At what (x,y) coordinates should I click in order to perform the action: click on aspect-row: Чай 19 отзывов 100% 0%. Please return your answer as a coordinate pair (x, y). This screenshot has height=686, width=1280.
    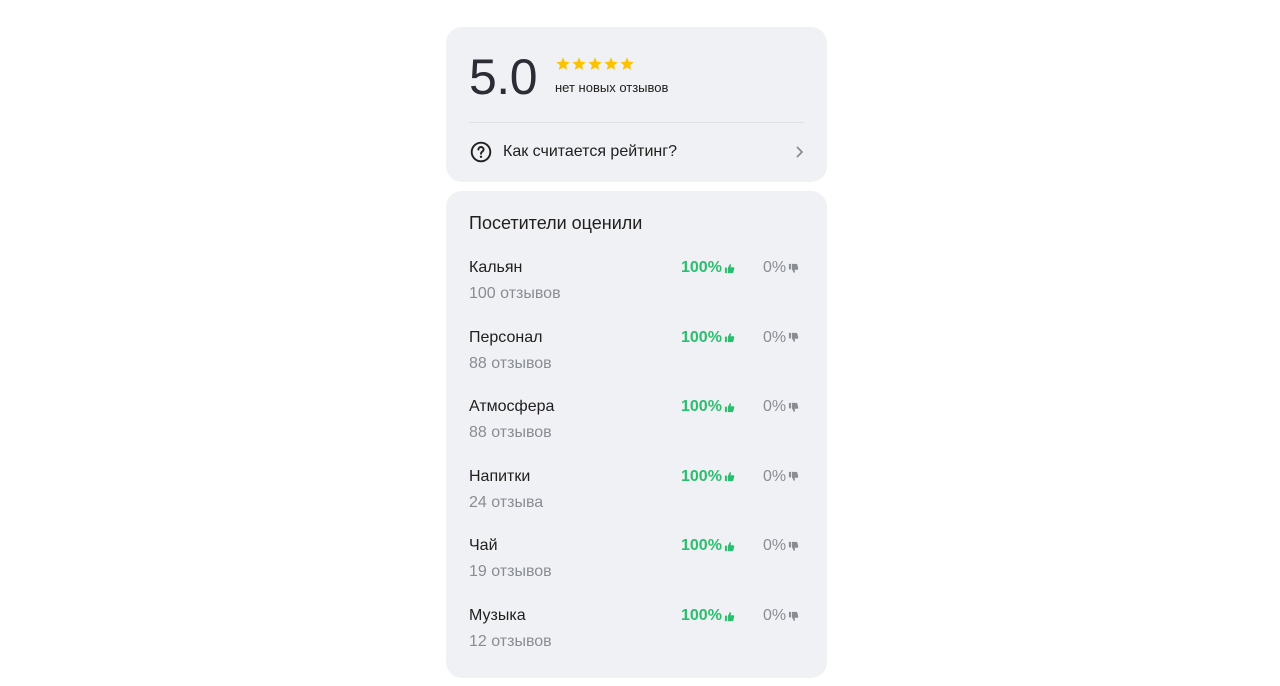
    Looking at the image, I should click on (636, 564).